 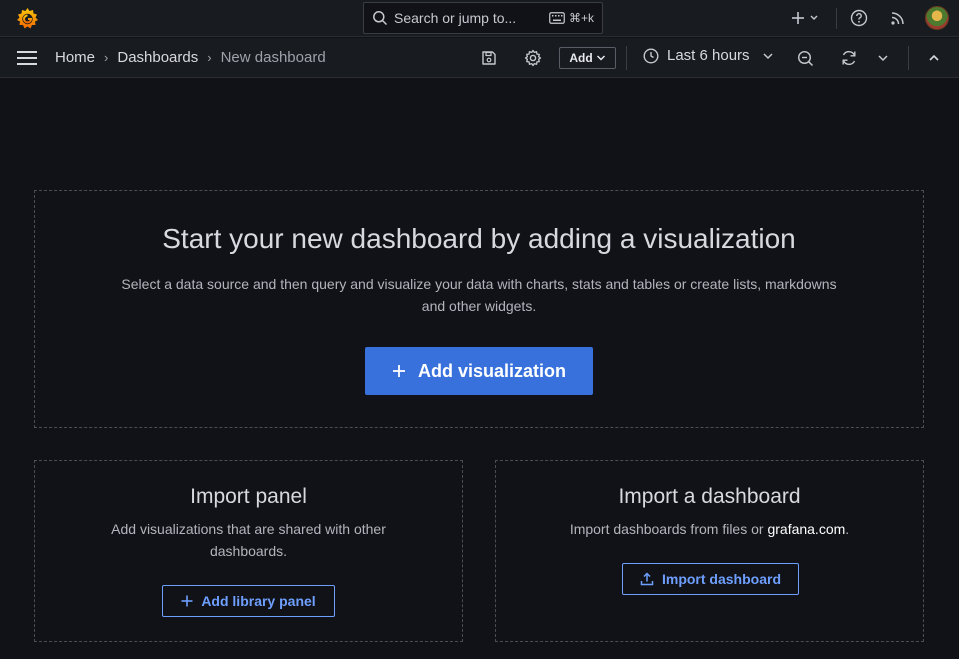 I want to click on settings-button, so click(x=533, y=58).